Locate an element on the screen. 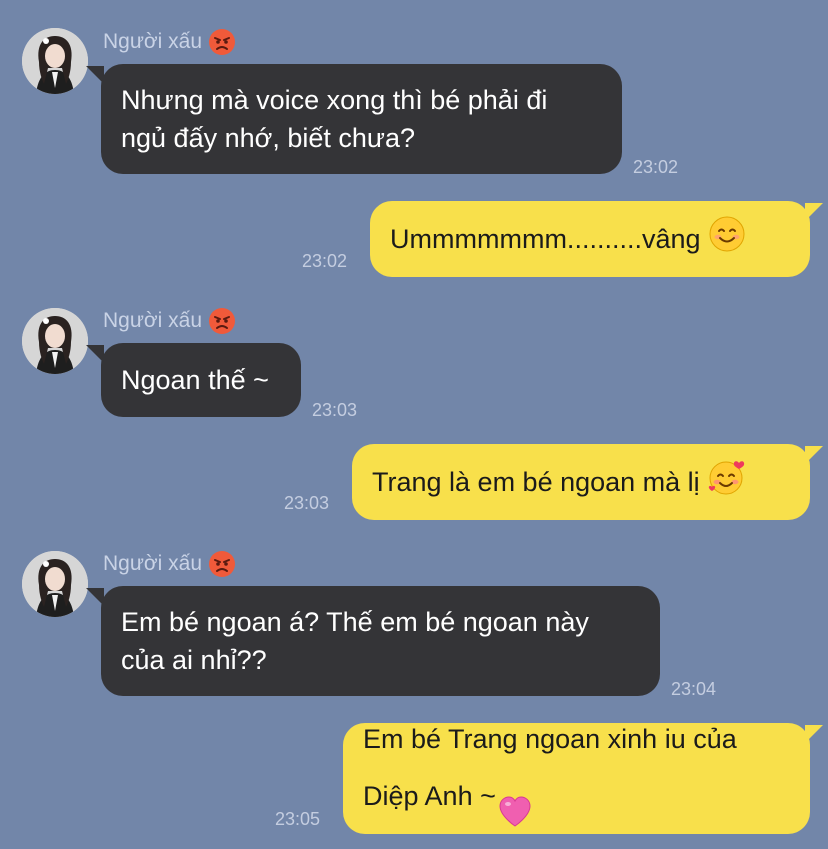  message-text: Em bé Trang ngoan xinh iu của Diệp Anh ~ is located at coordinates (550, 779).